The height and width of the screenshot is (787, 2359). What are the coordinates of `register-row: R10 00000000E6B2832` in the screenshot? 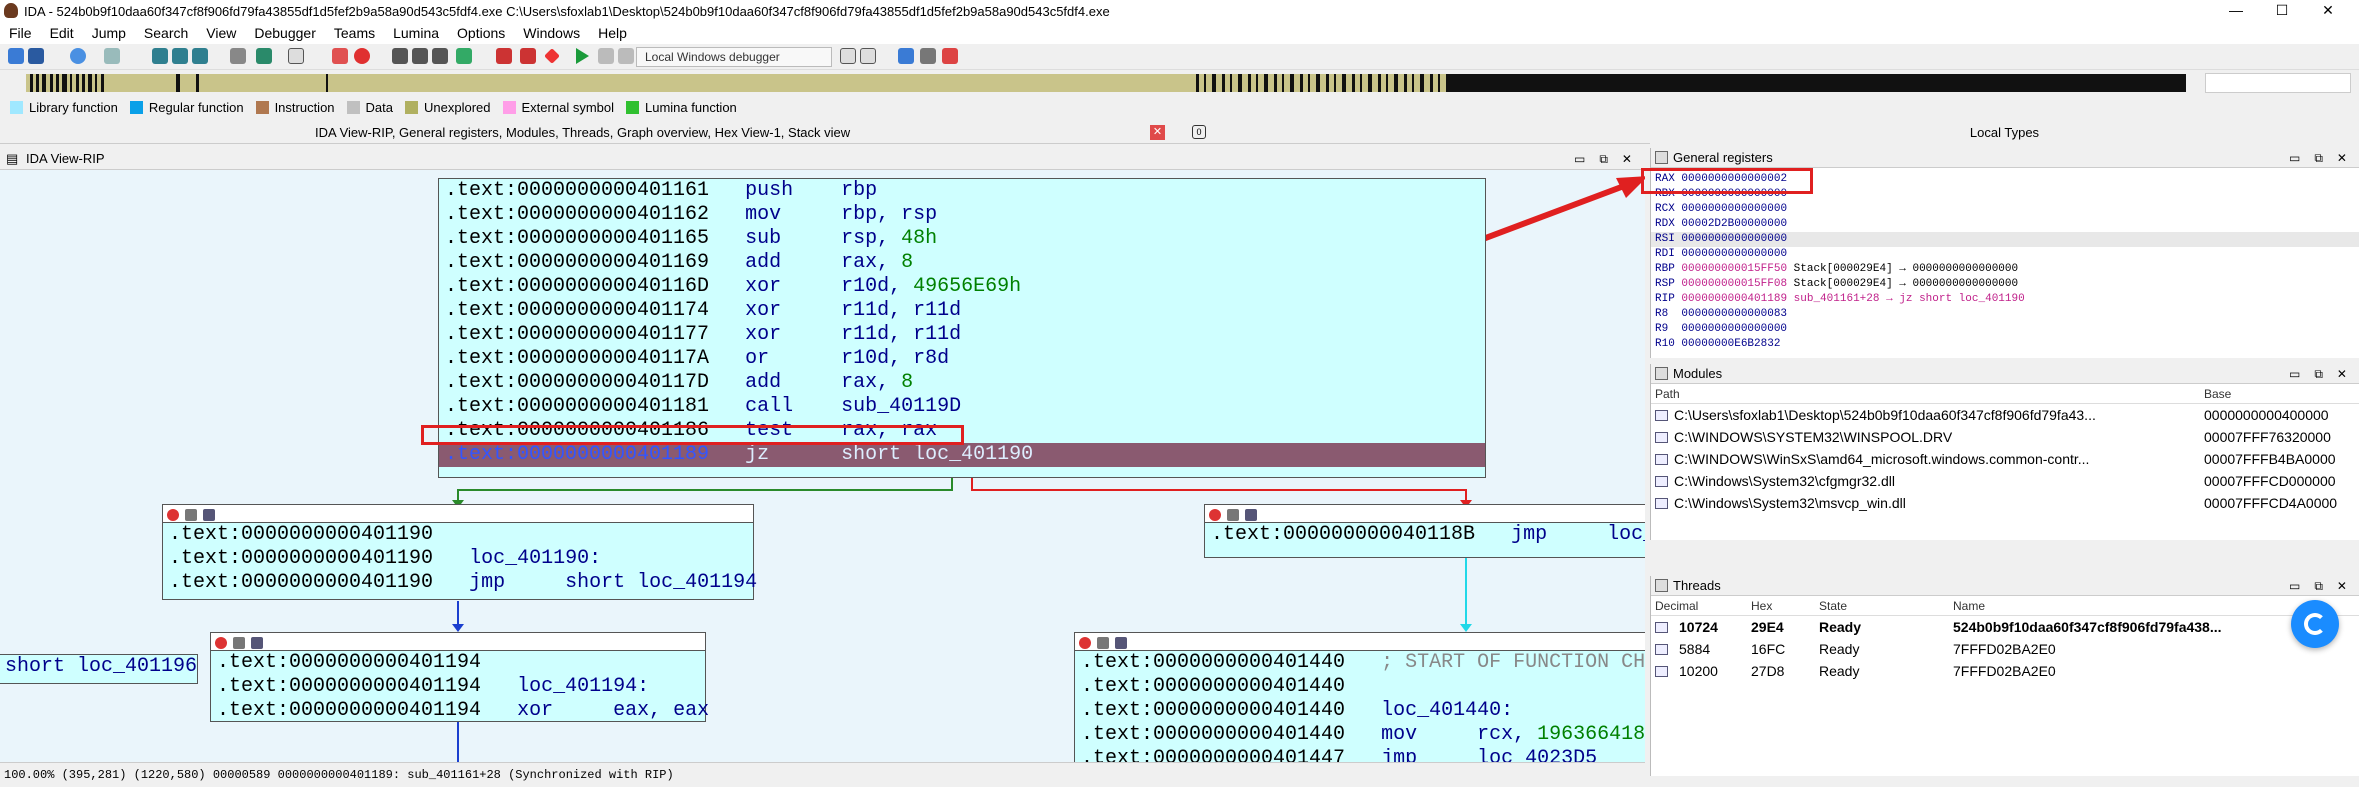 It's located at (2005, 344).